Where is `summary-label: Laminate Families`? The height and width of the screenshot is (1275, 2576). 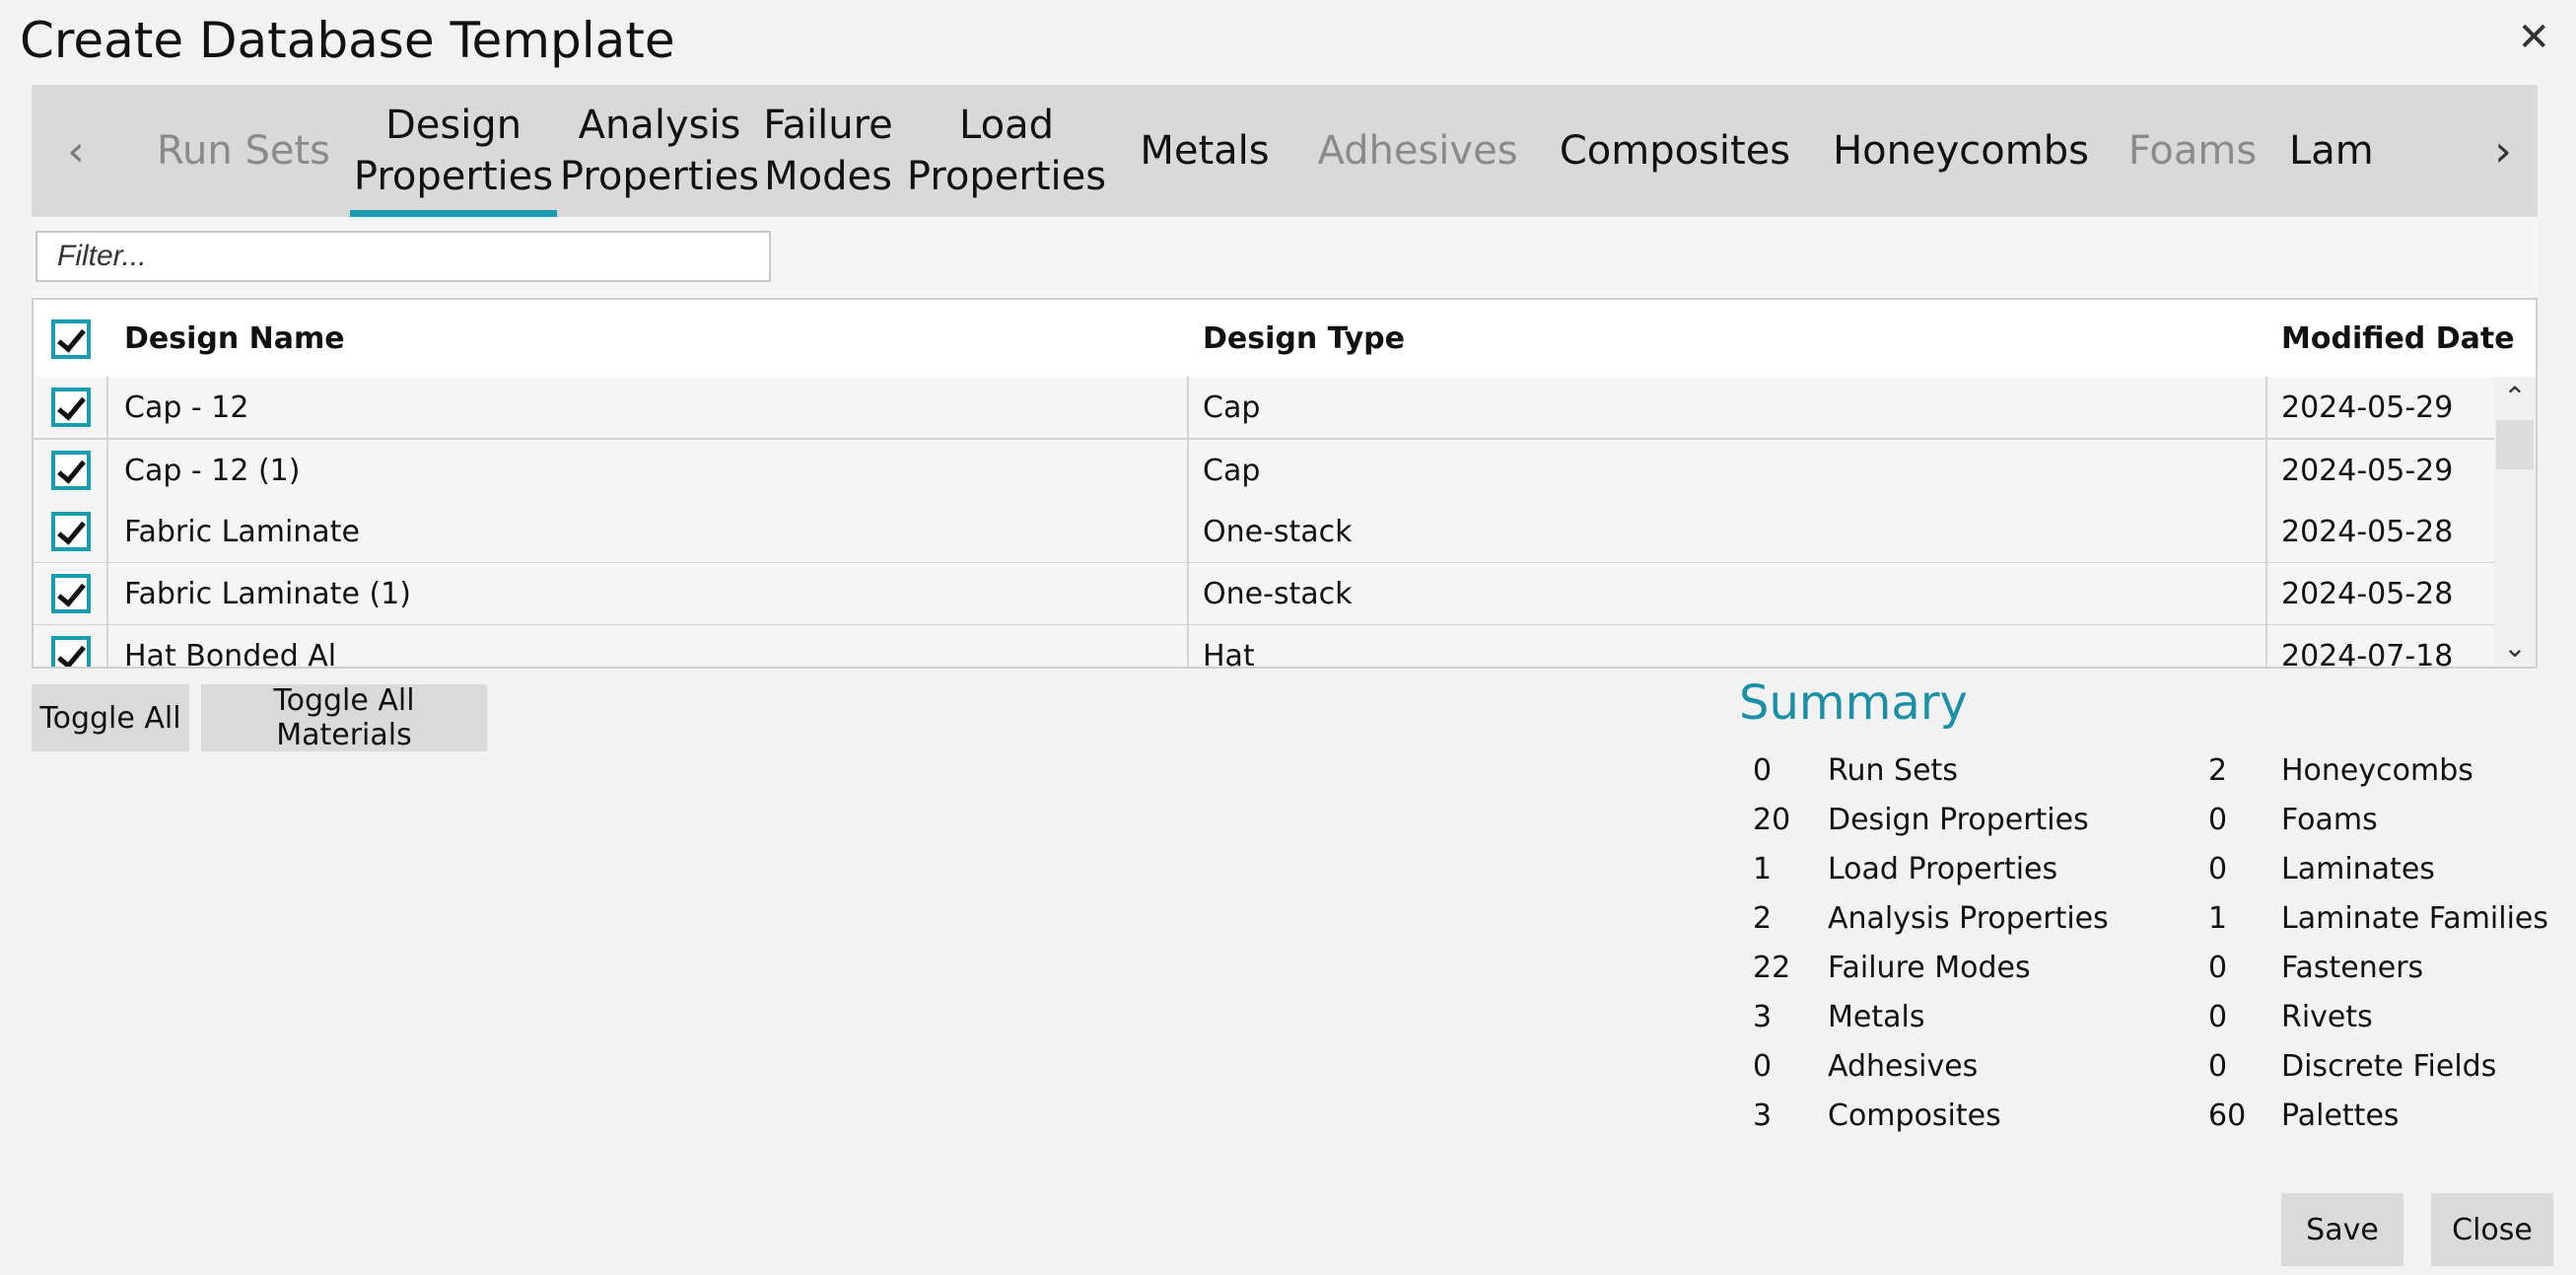
summary-label: Laminate Families is located at coordinates (2415, 918).